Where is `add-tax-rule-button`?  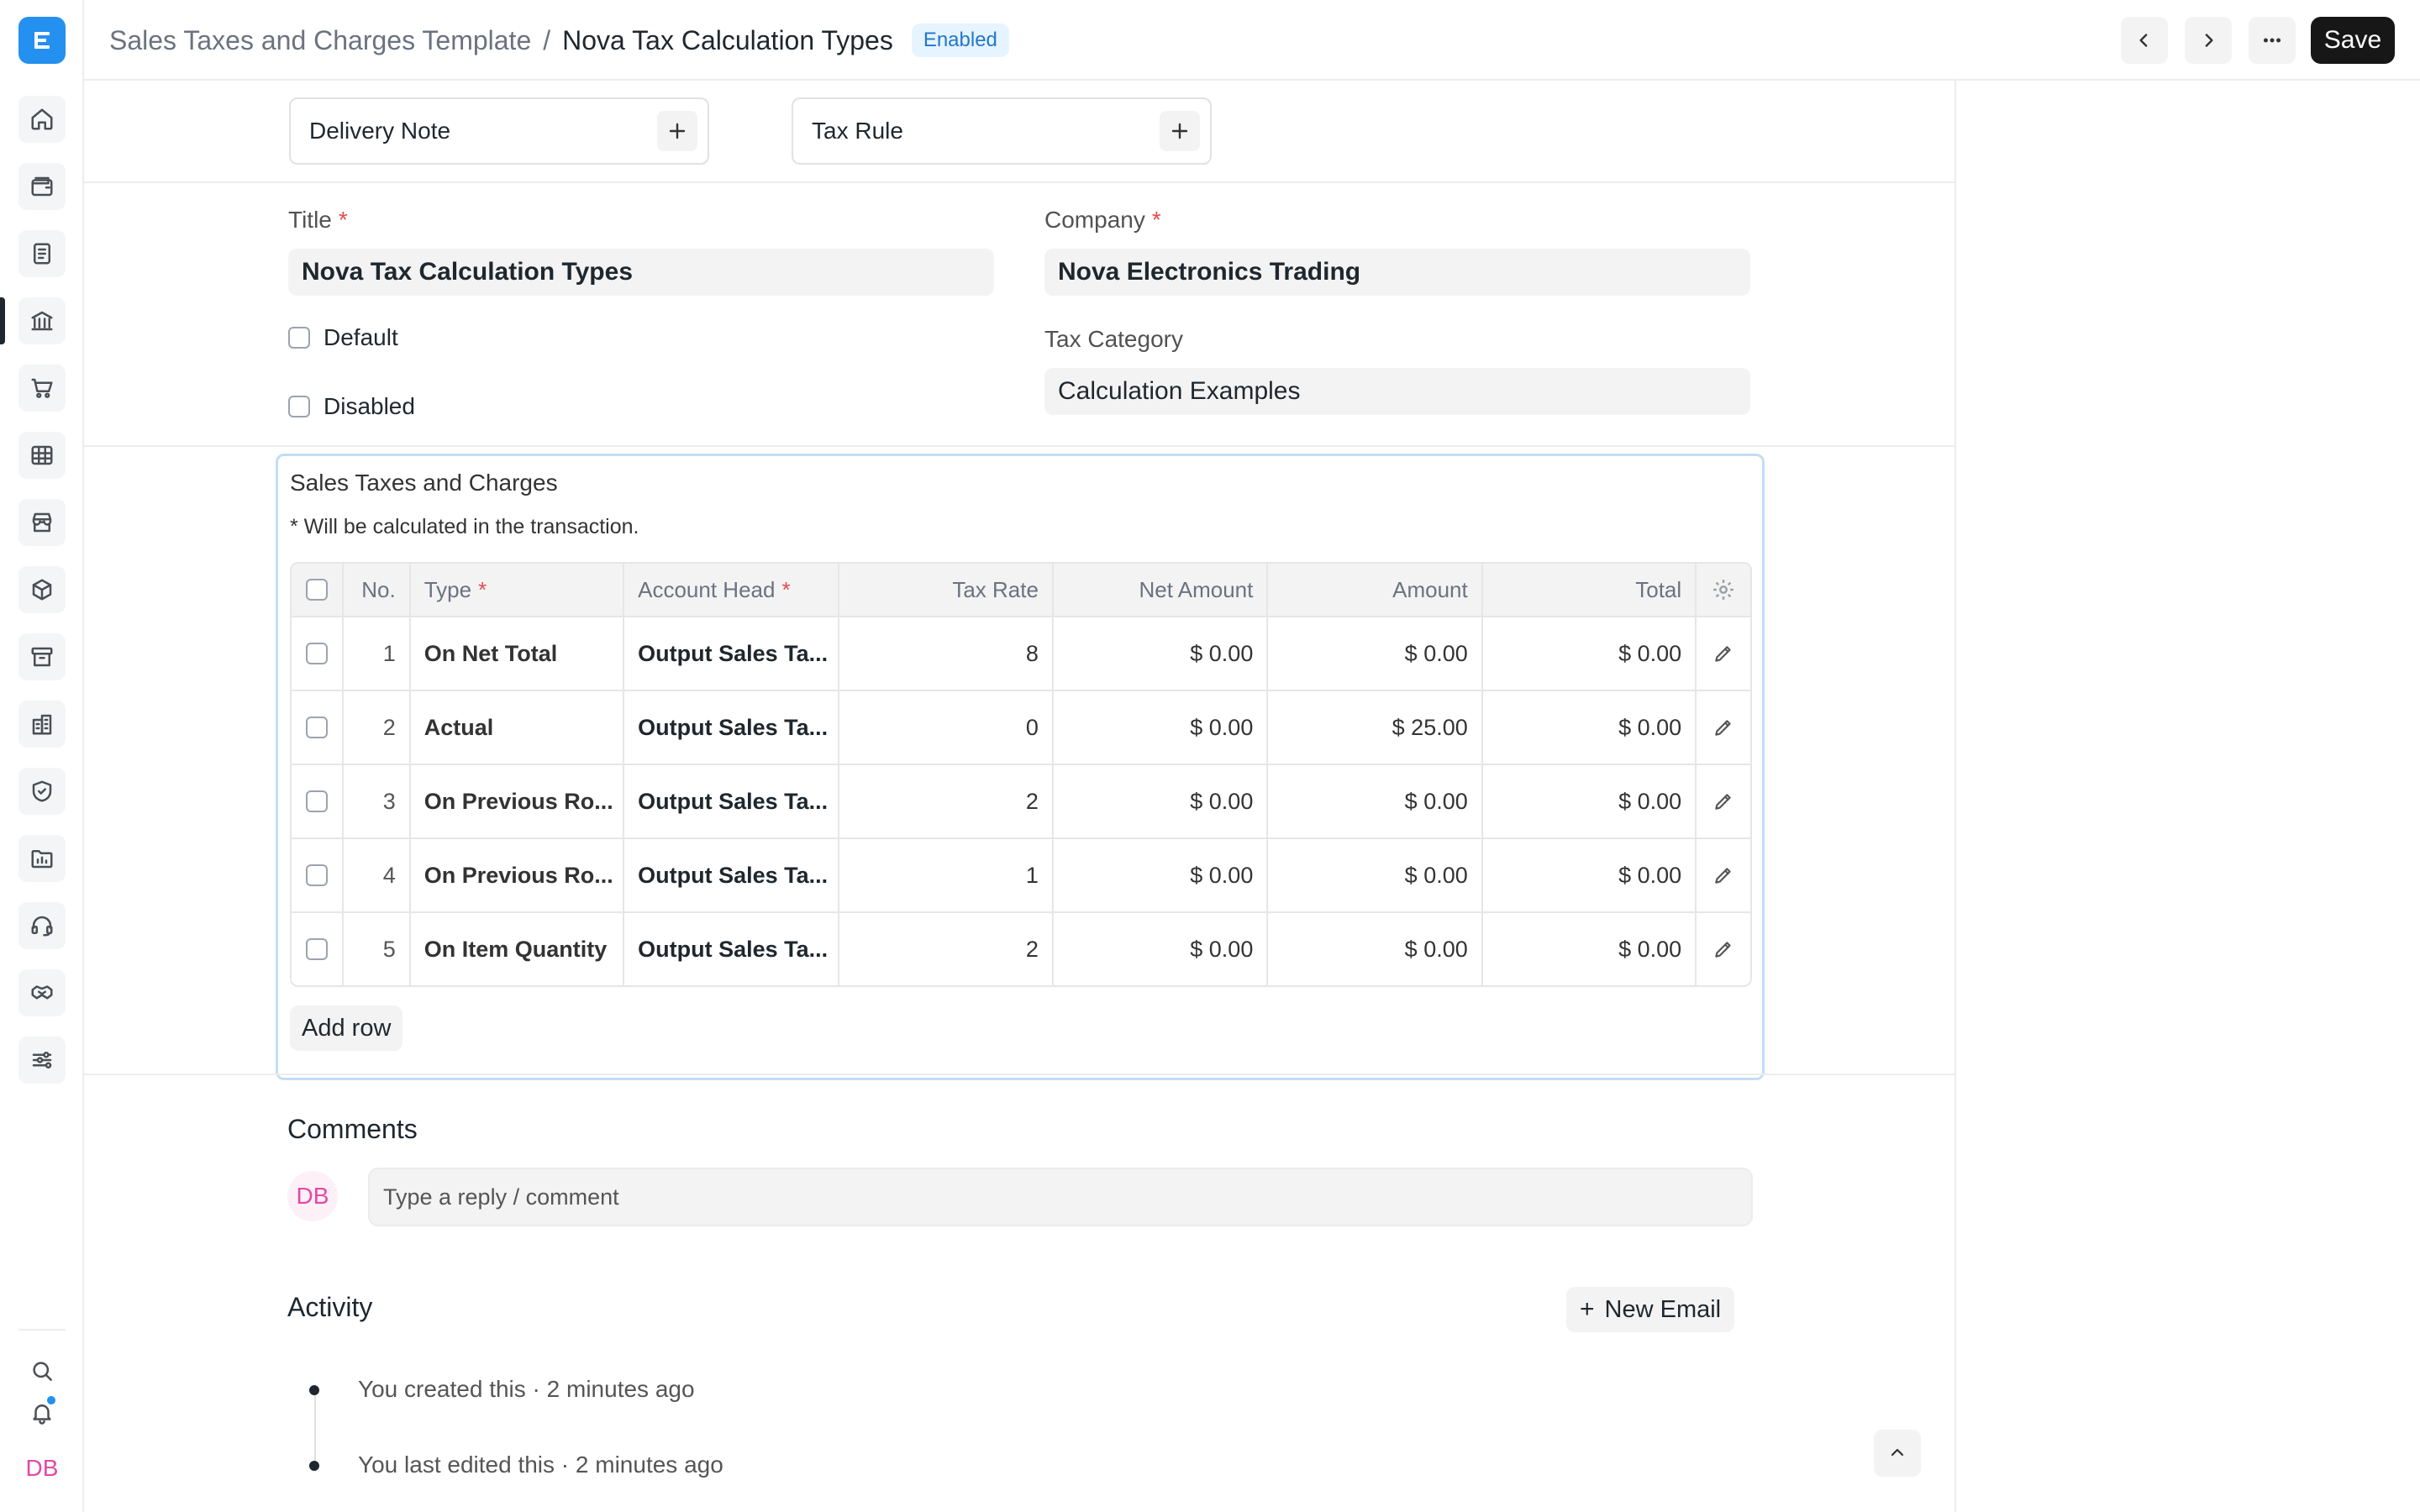
add-tax-rule-button is located at coordinates (1180, 131).